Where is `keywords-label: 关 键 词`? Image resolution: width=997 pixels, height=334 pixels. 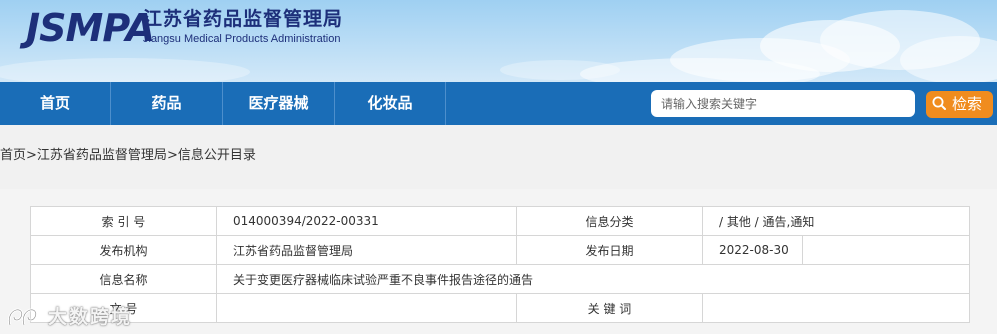
keywords-label: 关 键 词 is located at coordinates (609, 308).